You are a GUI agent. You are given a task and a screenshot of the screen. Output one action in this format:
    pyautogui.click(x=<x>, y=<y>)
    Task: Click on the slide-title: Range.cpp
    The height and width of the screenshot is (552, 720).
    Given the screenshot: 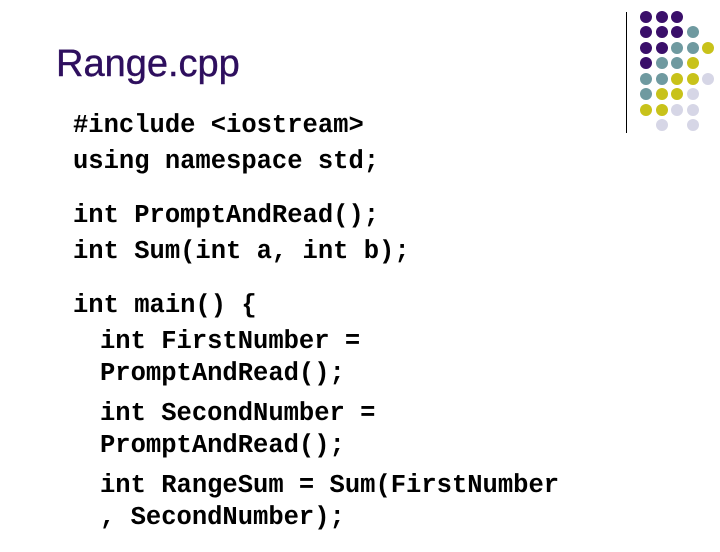 What is the action you would take?
    pyautogui.click(x=148, y=64)
    